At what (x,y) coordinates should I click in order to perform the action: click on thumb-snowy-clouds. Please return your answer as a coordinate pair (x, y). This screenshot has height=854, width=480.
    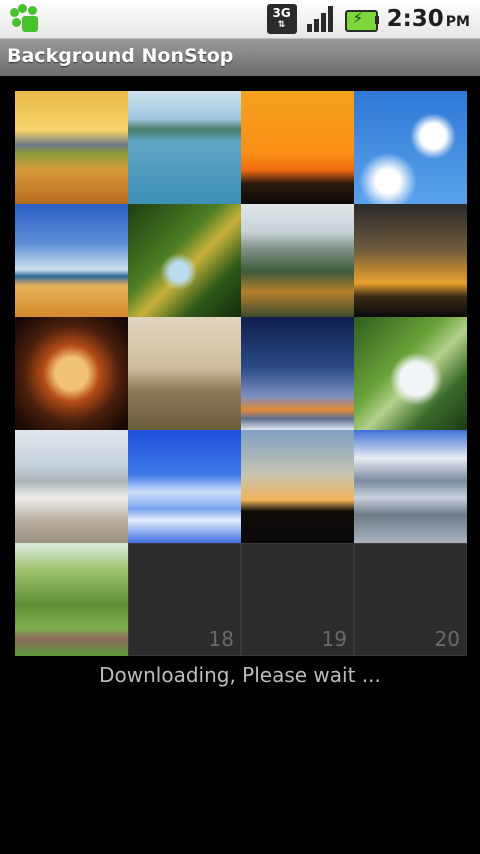
    Looking at the image, I should click on (184, 486).